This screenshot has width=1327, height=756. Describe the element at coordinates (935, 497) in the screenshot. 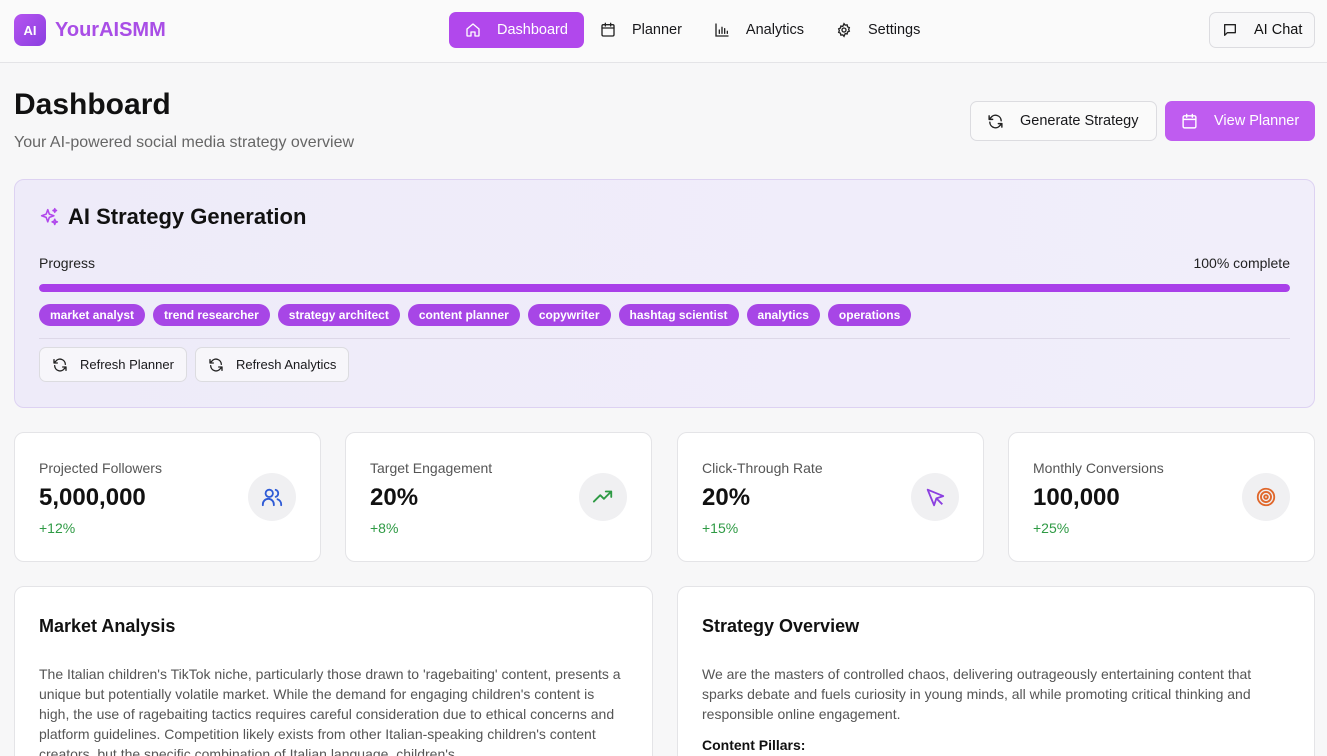

I see `cursor-icon` at that location.